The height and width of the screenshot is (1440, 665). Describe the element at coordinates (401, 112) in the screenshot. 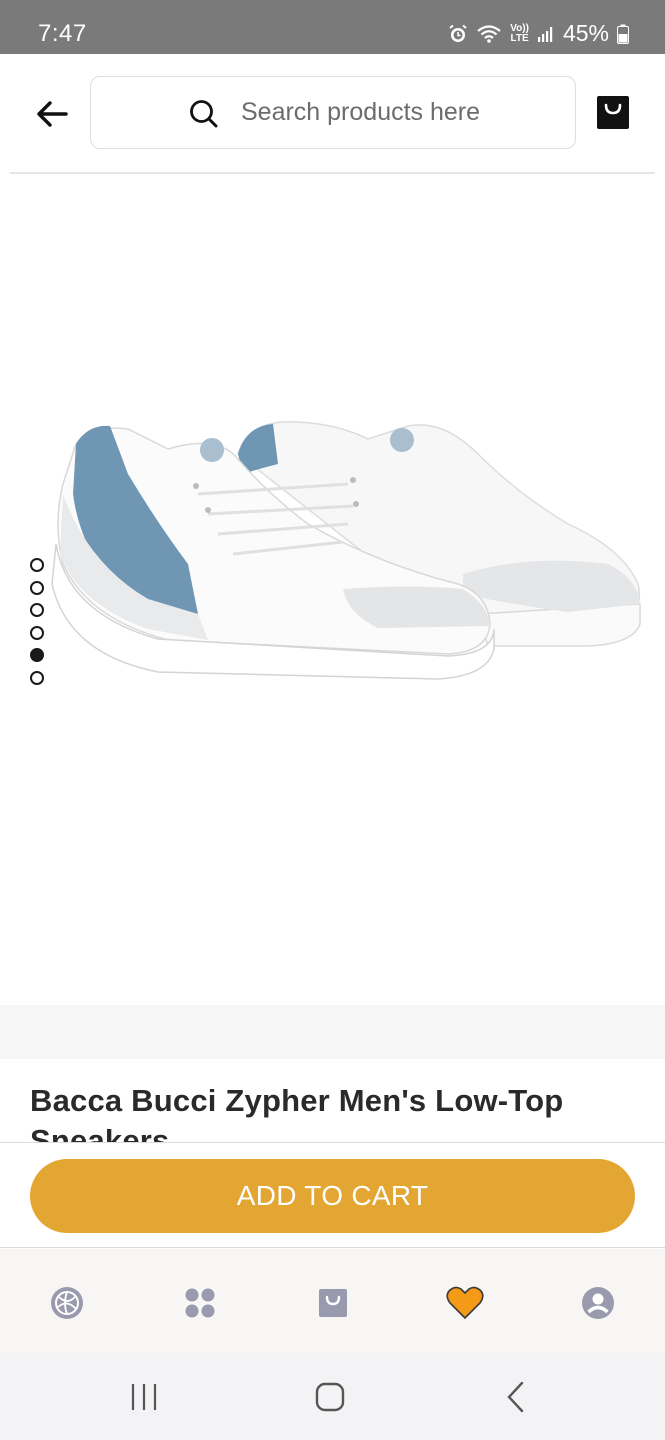

I see `search-input` at that location.